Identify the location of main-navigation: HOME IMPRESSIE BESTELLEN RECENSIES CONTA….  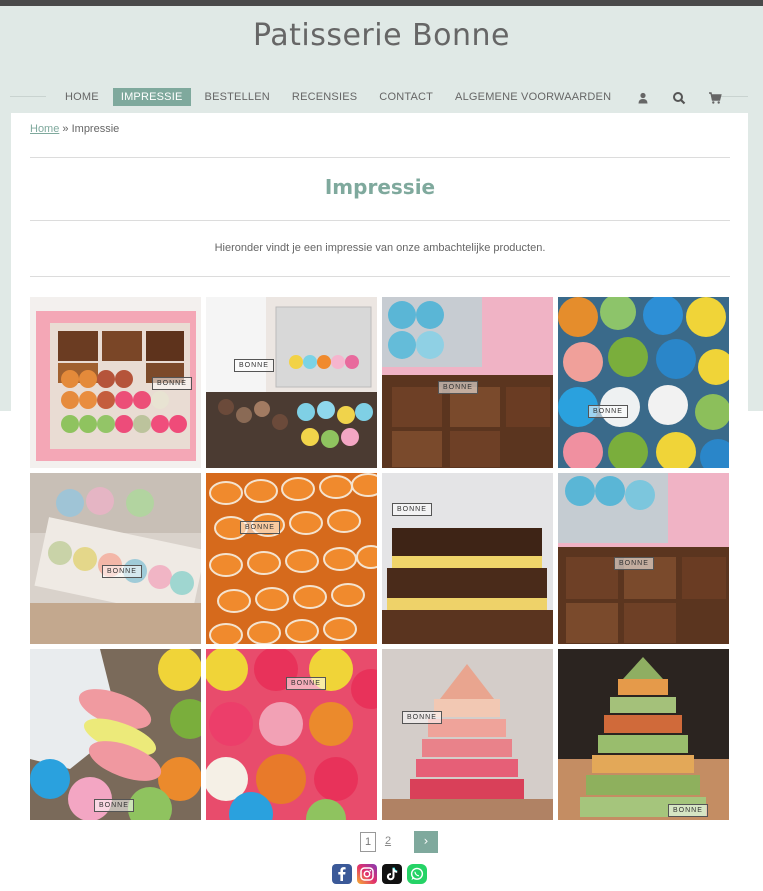
(395, 96).